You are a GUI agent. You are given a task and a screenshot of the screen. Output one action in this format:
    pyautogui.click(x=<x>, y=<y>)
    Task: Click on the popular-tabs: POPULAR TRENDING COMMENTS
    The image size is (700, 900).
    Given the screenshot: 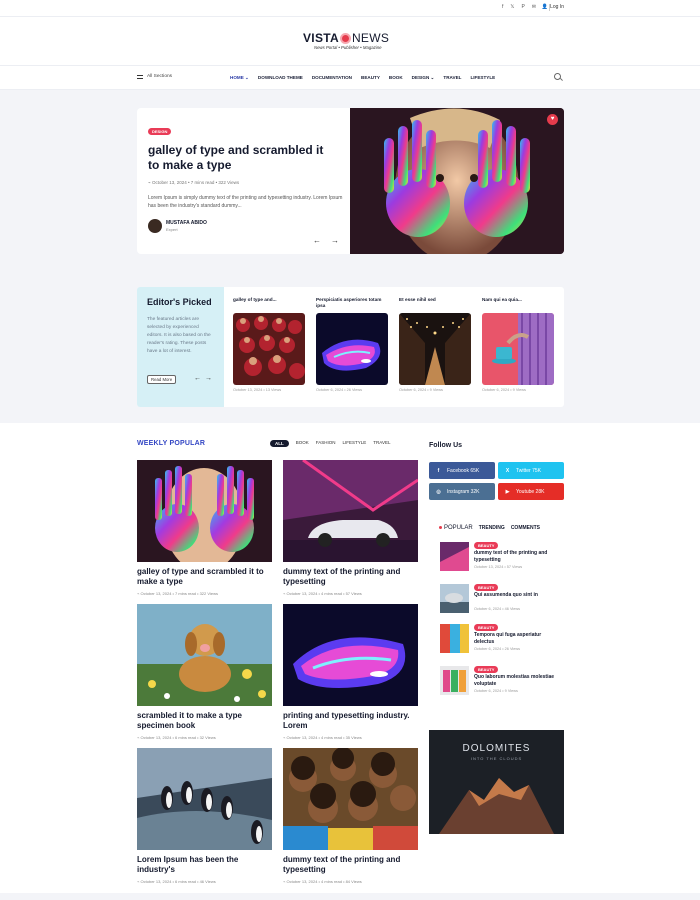 What is the action you would take?
    pyautogui.click(x=489, y=528)
    